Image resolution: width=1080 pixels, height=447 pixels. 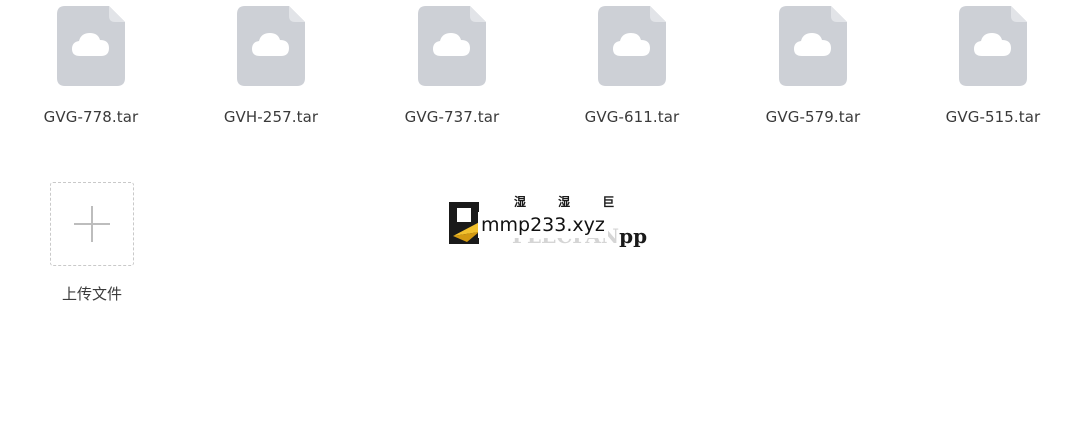 I want to click on watermark-url: mmp233.xyz, so click(x=543, y=225).